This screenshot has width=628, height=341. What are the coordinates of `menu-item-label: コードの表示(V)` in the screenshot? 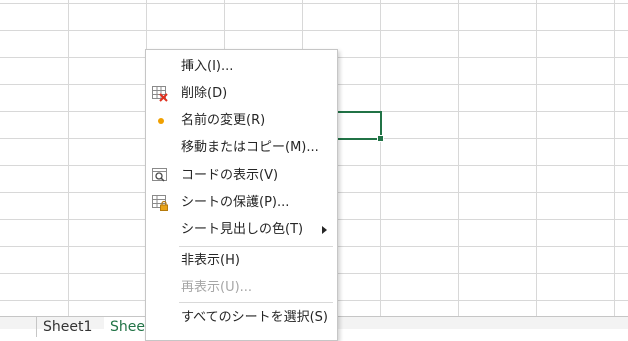 It's located at (230, 175).